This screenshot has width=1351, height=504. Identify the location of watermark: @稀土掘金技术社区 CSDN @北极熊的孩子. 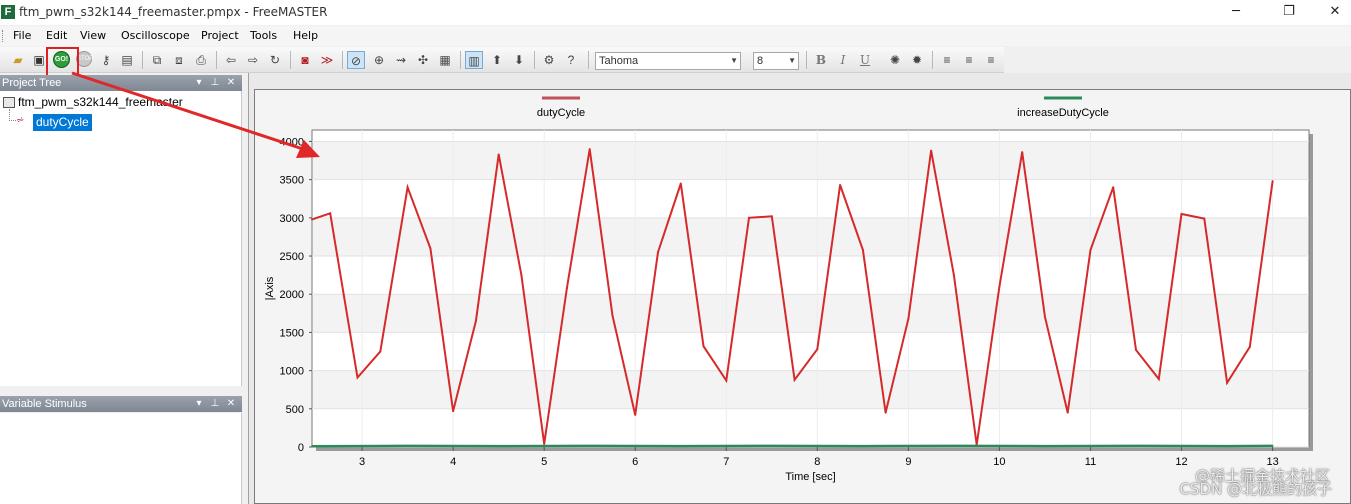
(1242, 482).